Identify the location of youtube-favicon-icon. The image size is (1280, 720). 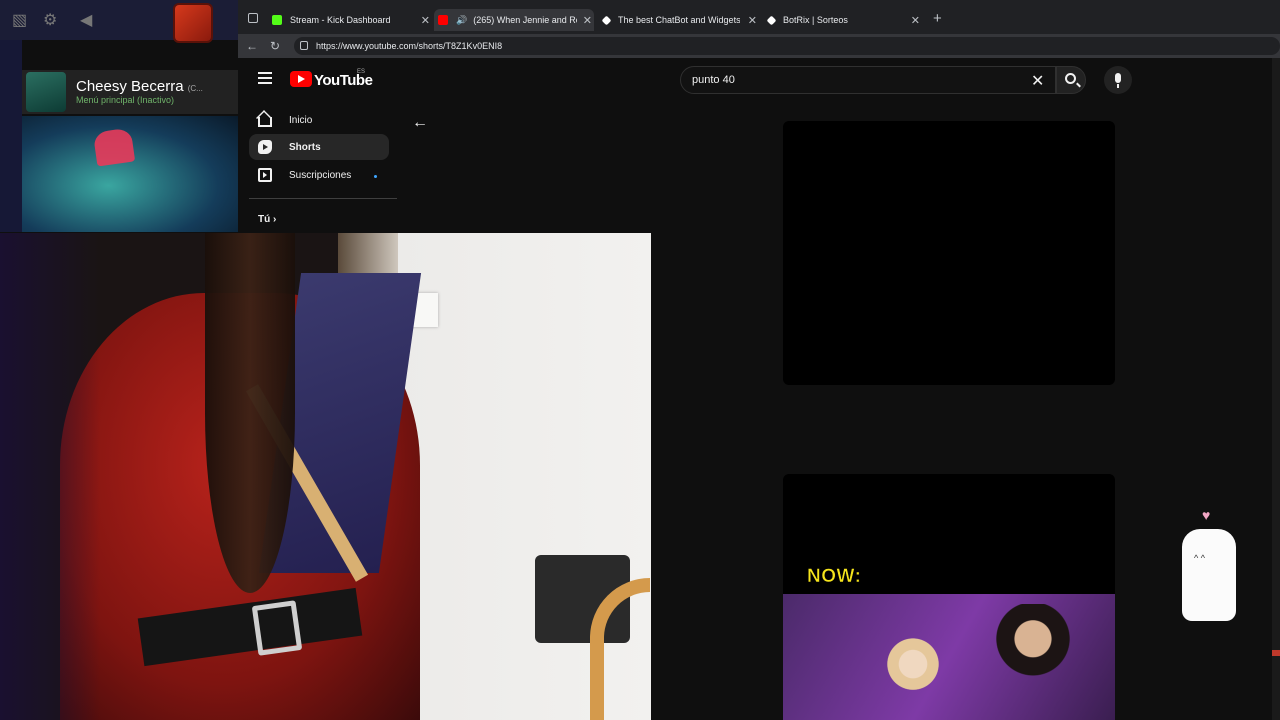
(443, 20).